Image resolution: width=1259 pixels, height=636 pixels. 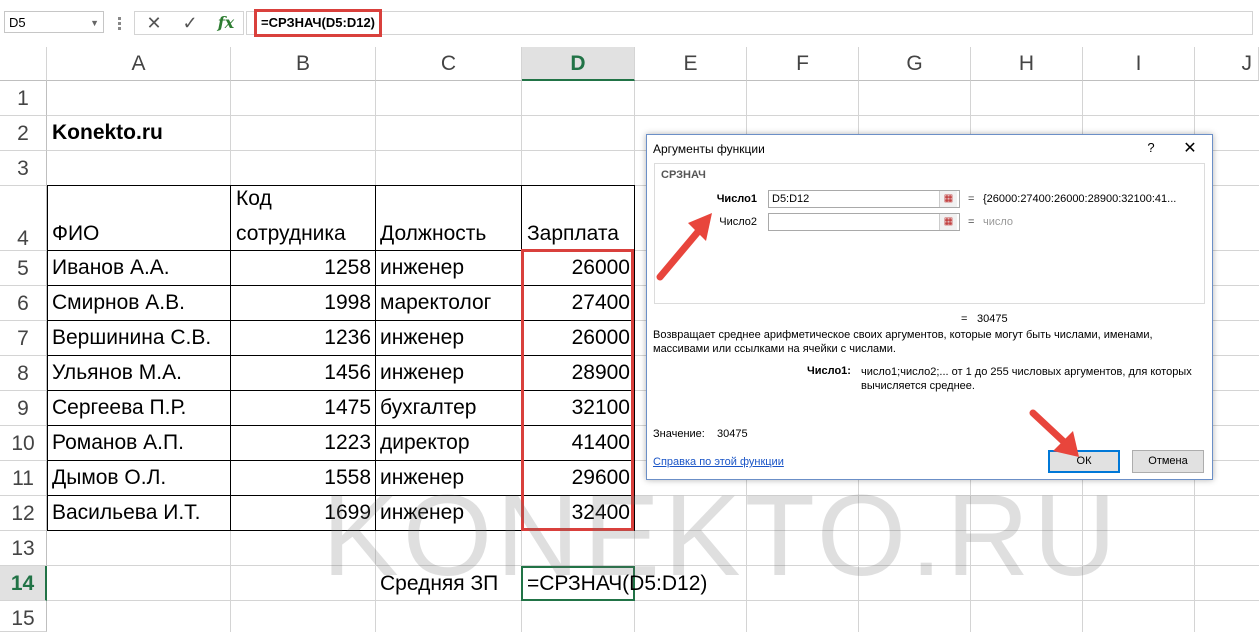 What do you see at coordinates (23, 513) in the screenshot?
I see `row-header: 12` at bounding box center [23, 513].